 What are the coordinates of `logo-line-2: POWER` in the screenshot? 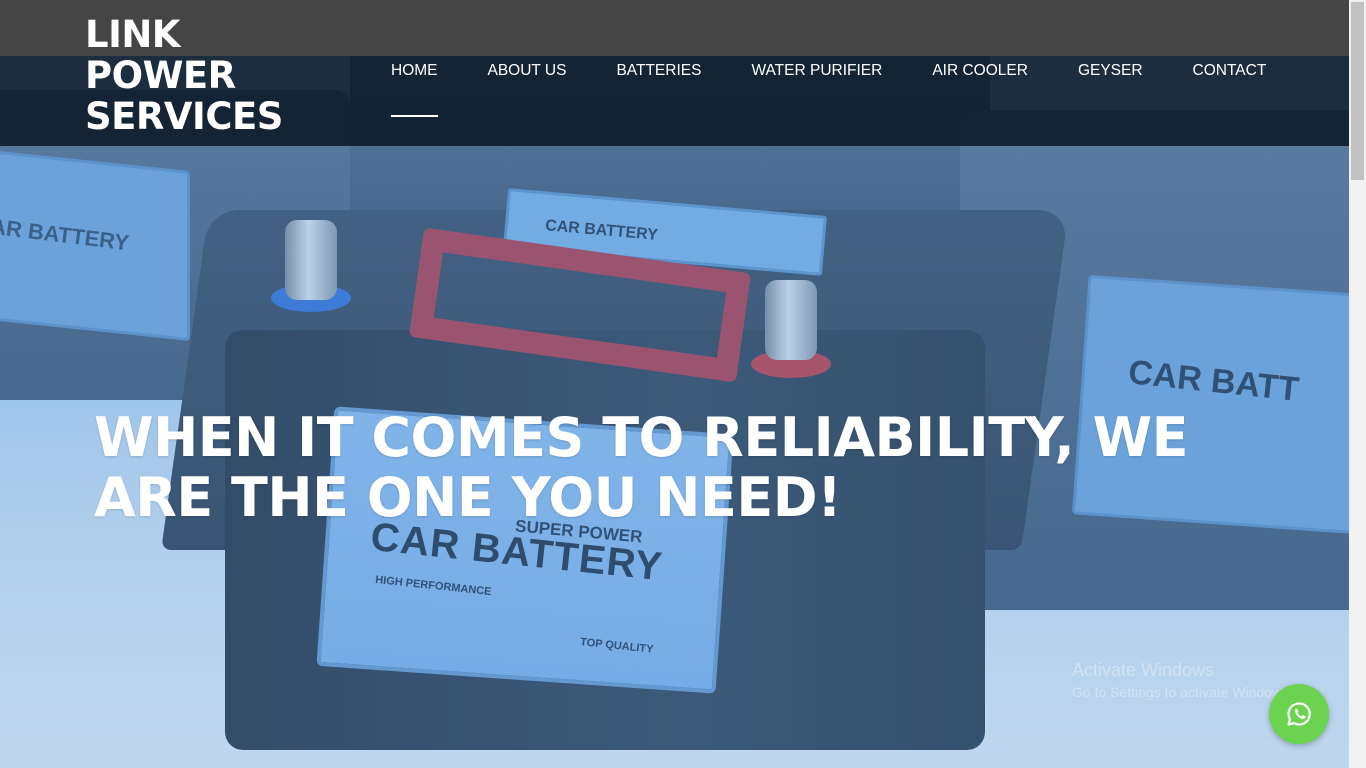 It's located at (160, 75).